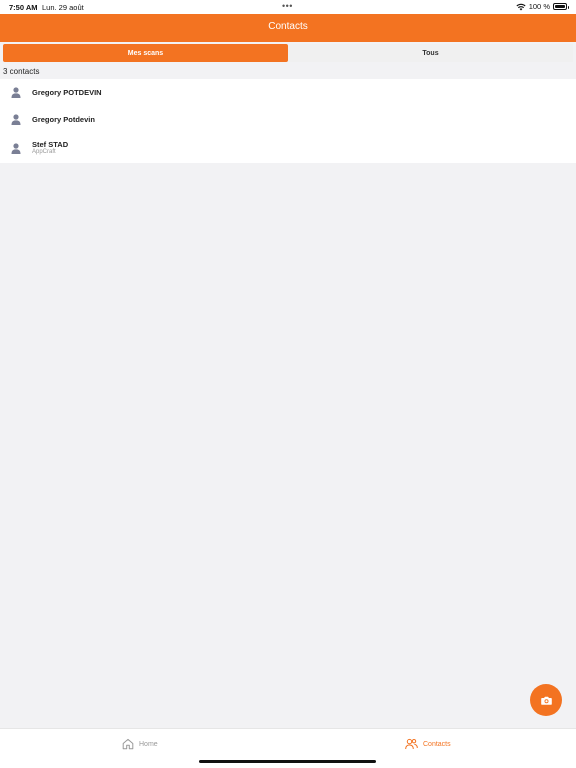 This screenshot has height=768, width=576. Describe the element at coordinates (23, 7) in the screenshot. I see `status-time: 7:50 AM` at that location.